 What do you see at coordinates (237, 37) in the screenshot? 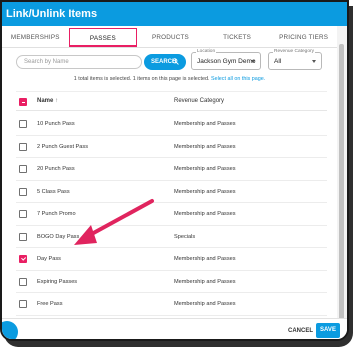
I see `tab-tickets: TICKETS` at bounding box center [237, 37].